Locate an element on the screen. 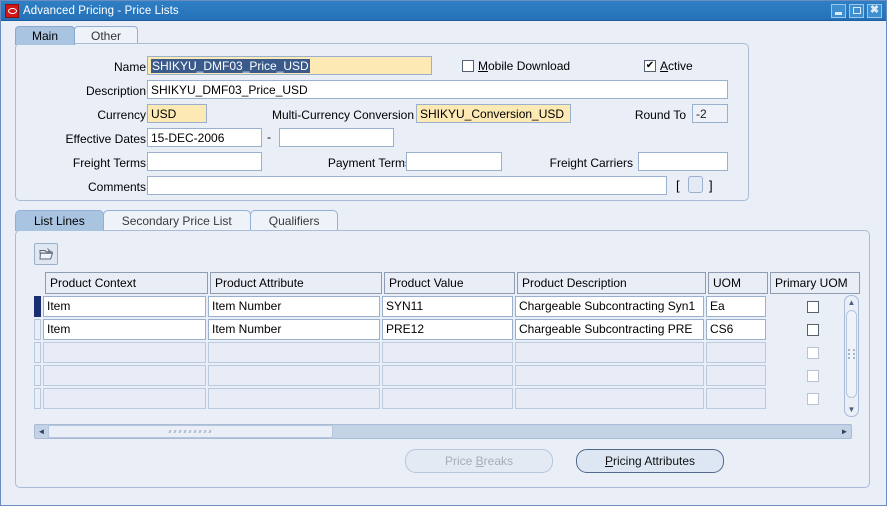 The image size is (887, 506). payment-terms-field is located at coordinates (454, 161).